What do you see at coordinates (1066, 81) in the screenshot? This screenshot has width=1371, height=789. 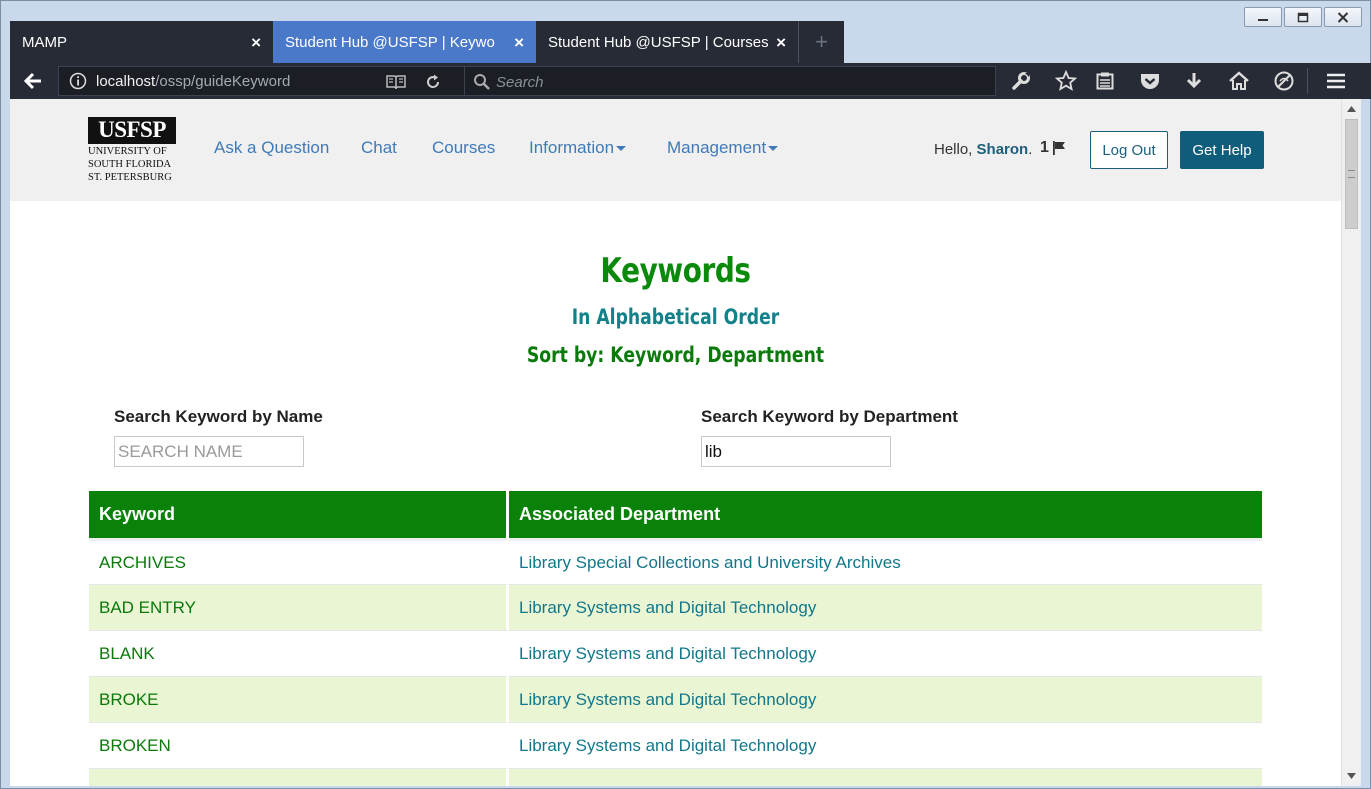 I see `star-icon` at bounding box center [1066, 81].